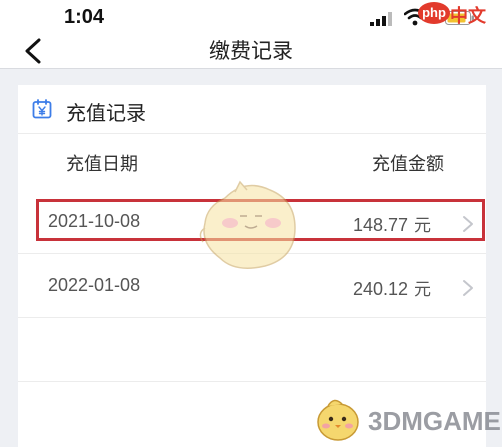 Image resolution: width=502 pixels, height=447 pixels. What do you see at coordinates (102, 164) in the screenshot?
I see `column-header-date: 充值日期` at bounding box center [102, 164].